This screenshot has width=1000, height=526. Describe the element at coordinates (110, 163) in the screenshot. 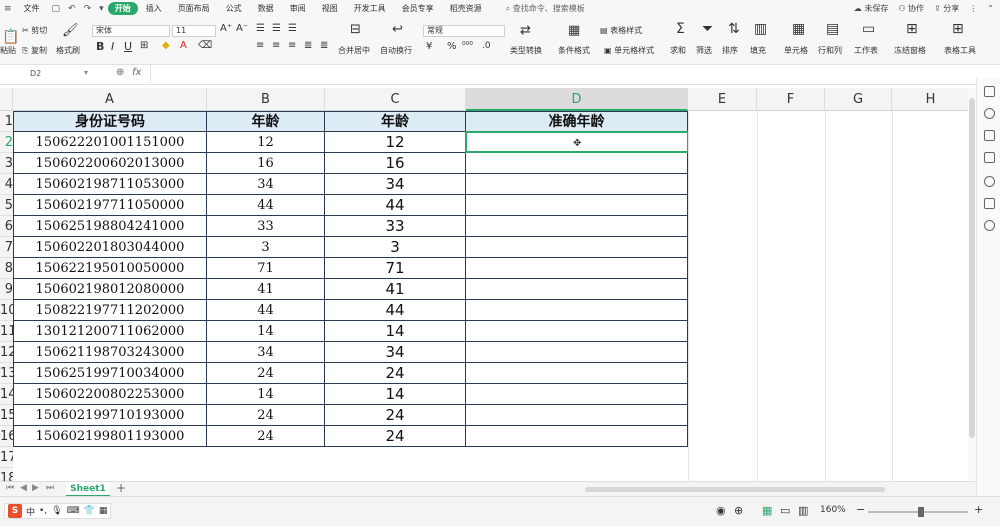

I see `id-cell: 150602200602013000` at that location.